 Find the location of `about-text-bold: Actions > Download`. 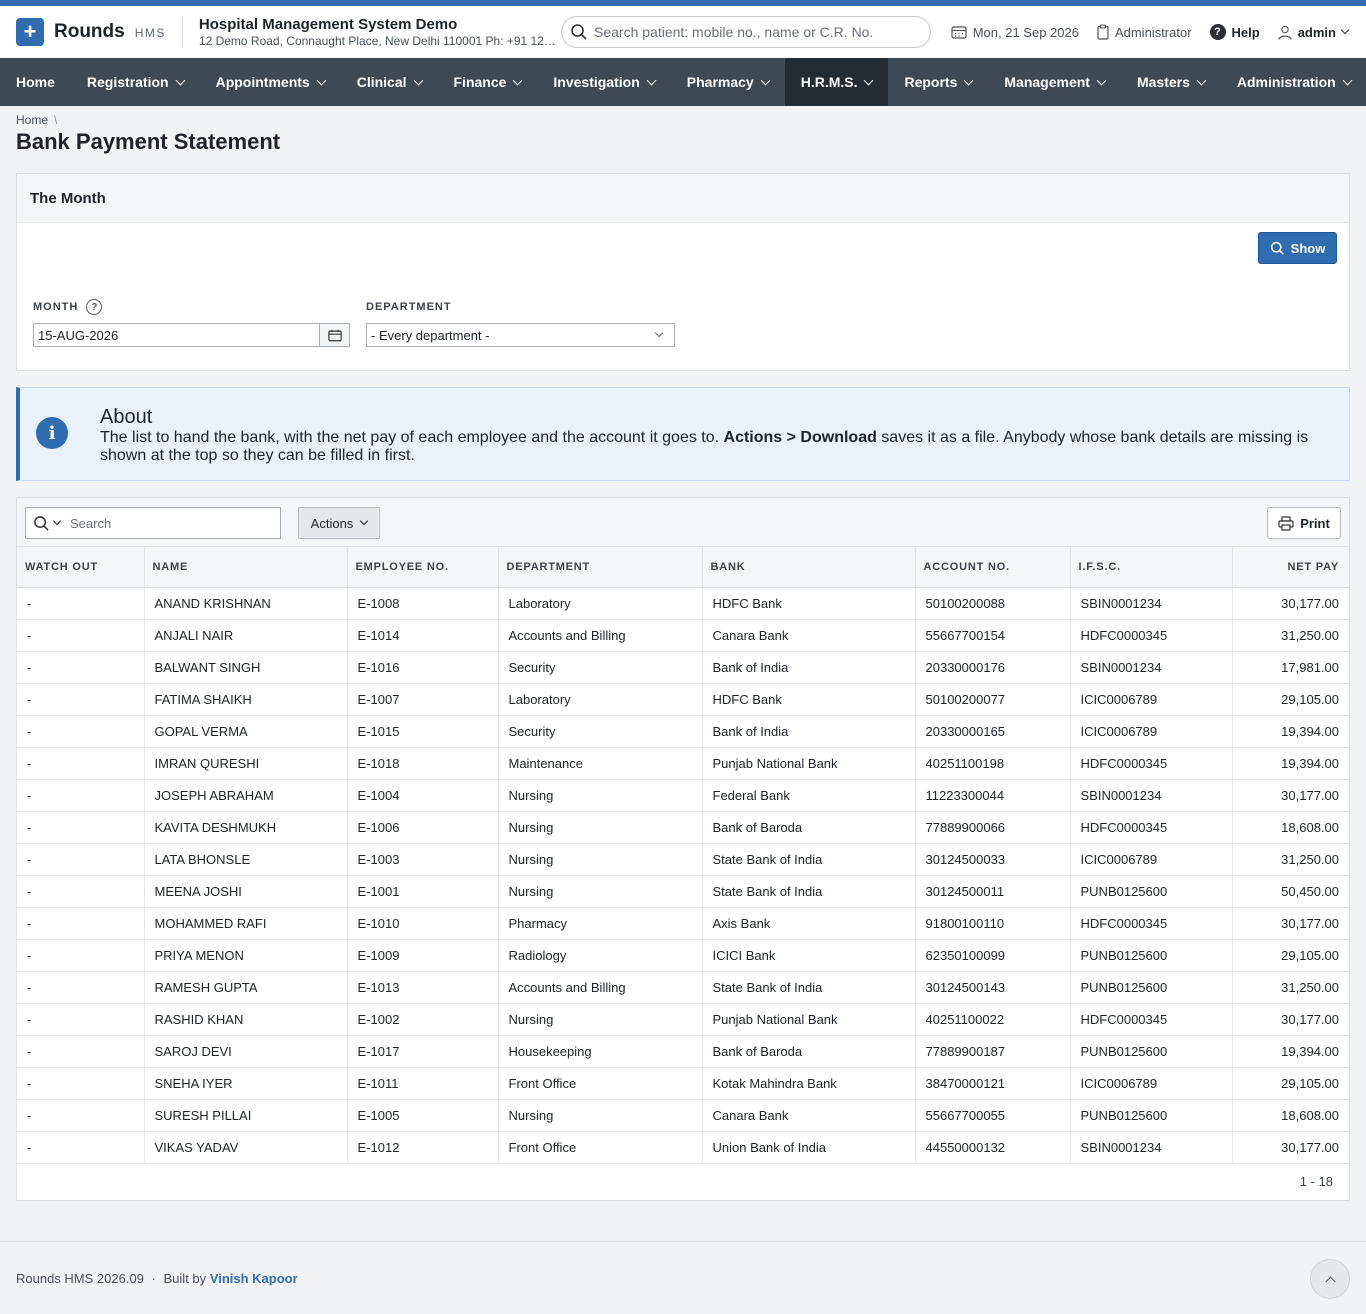

about-text-bold: Actions > Download is located at coordinates (800, 437).